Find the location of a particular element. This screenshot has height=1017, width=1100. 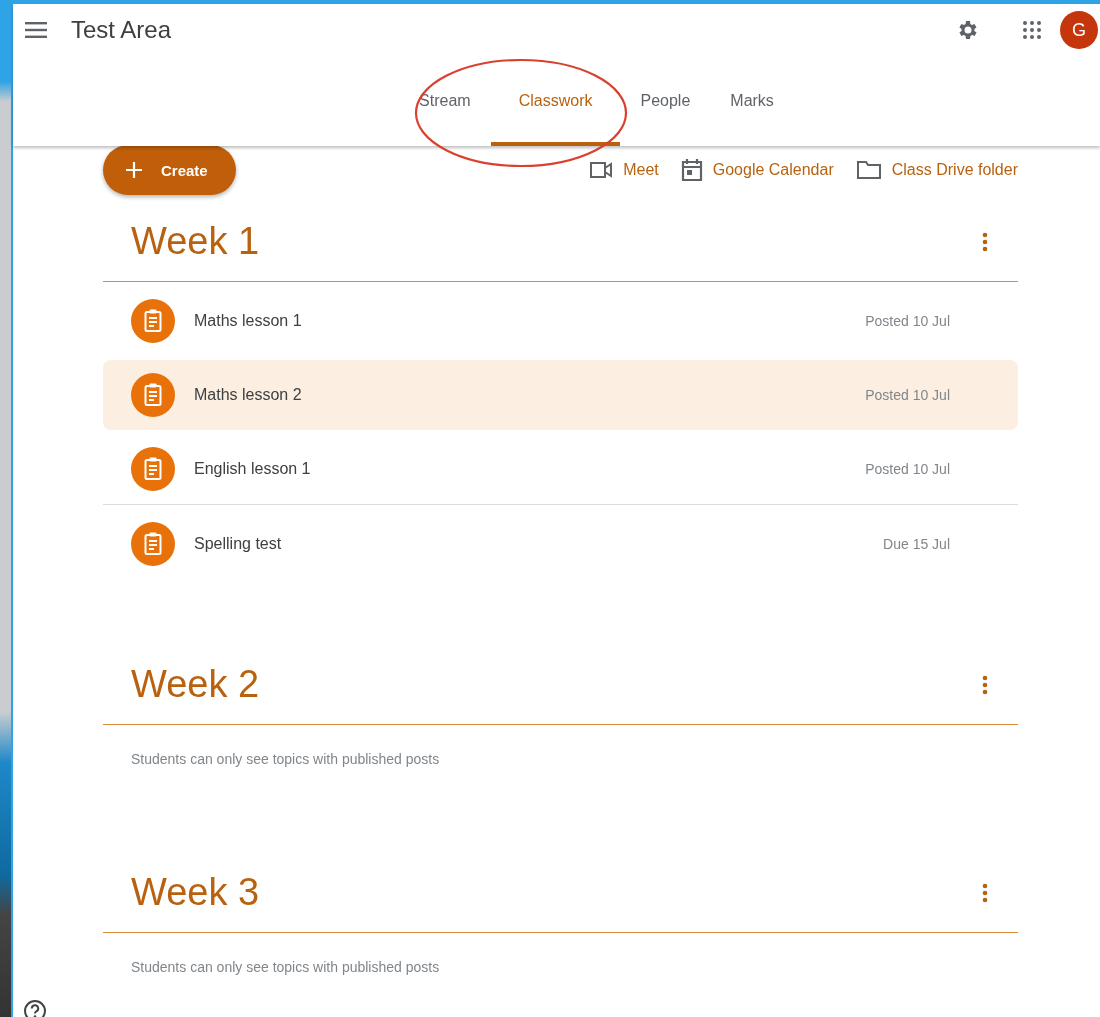

plus-icon is located at coordinates (134, 170).